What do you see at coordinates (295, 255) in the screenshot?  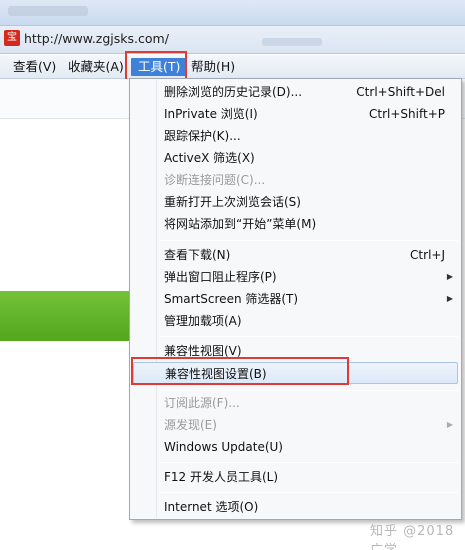 I see `menu-item-view-downloads: 查看下载(N) Ctrl+J` at bounding box center [295, 255].